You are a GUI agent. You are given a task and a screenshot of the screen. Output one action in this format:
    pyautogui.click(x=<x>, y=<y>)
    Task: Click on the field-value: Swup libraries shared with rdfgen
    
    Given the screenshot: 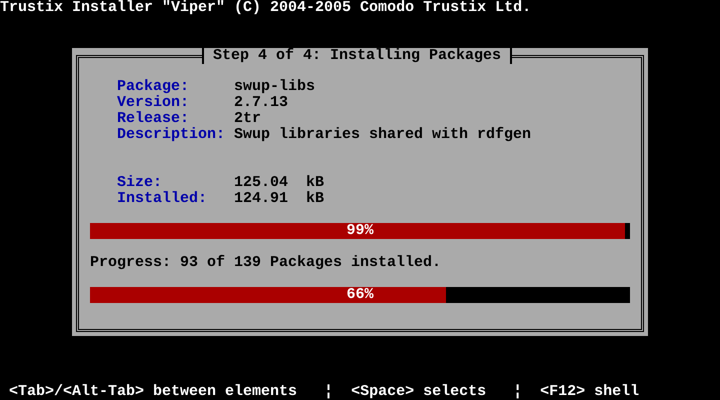 What is the action you would take?
    pyautogui.click(x=383, y=135)
    